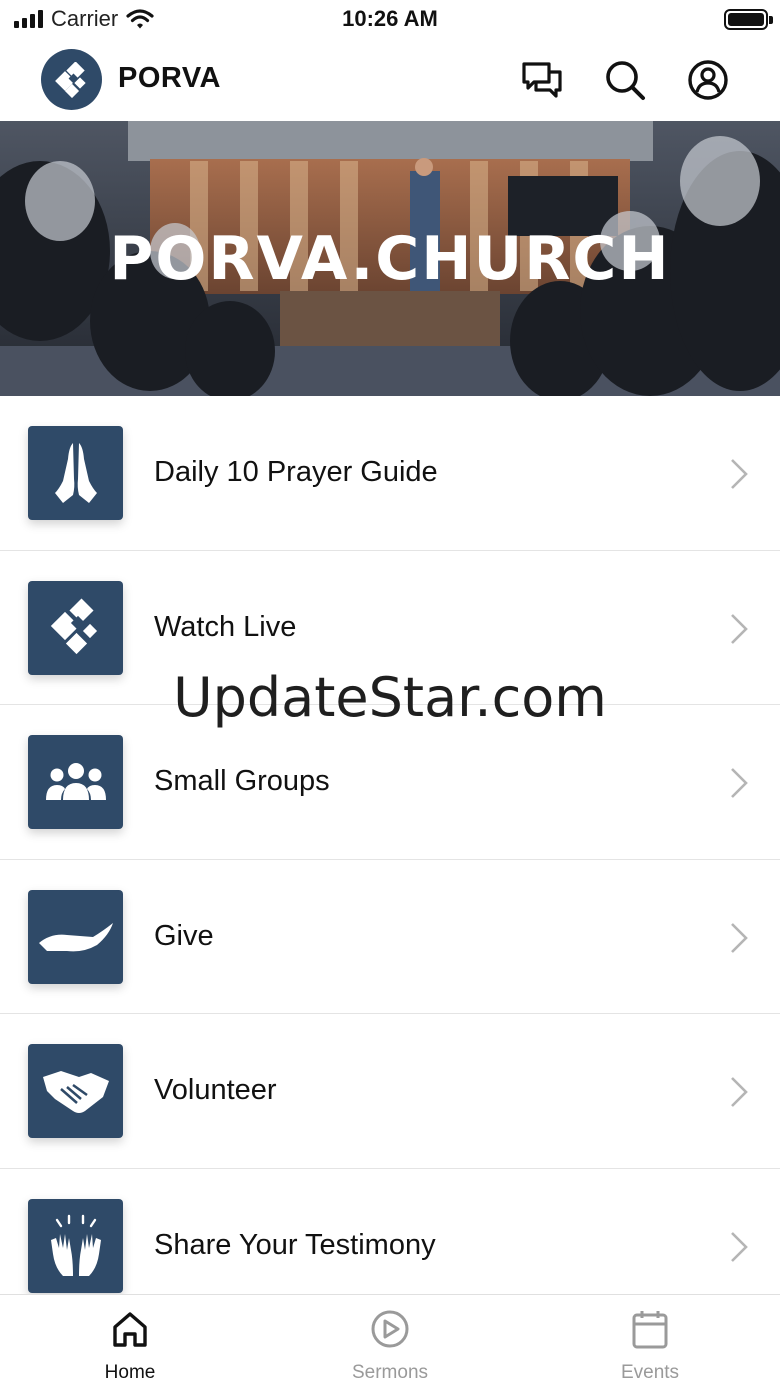 The image size is (780, 1387). Describe the element at coordinates (390, 1372) in the screenshot. I see `tab-label: Sermons` at that location.